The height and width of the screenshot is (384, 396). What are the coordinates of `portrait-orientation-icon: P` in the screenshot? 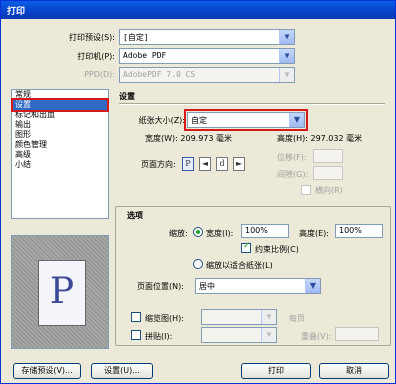 It's located at (188, 164).